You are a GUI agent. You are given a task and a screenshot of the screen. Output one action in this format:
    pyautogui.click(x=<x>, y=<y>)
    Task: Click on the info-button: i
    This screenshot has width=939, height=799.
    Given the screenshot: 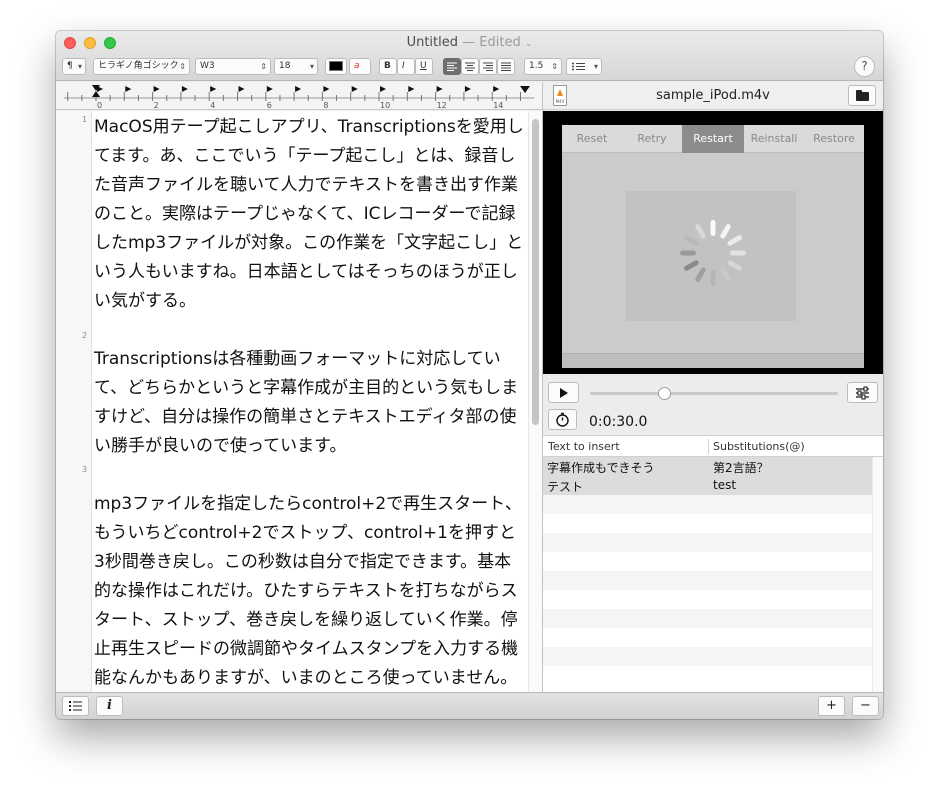 What is the action you would take?
    pyautogui.click(x=109, y=706)
    